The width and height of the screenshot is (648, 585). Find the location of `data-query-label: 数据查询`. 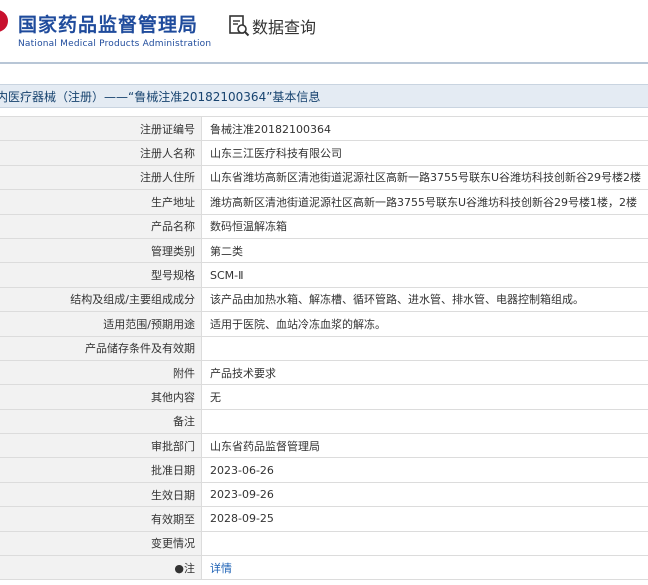

data-query-label: 数据查询 is located at coordinates (284, 27).